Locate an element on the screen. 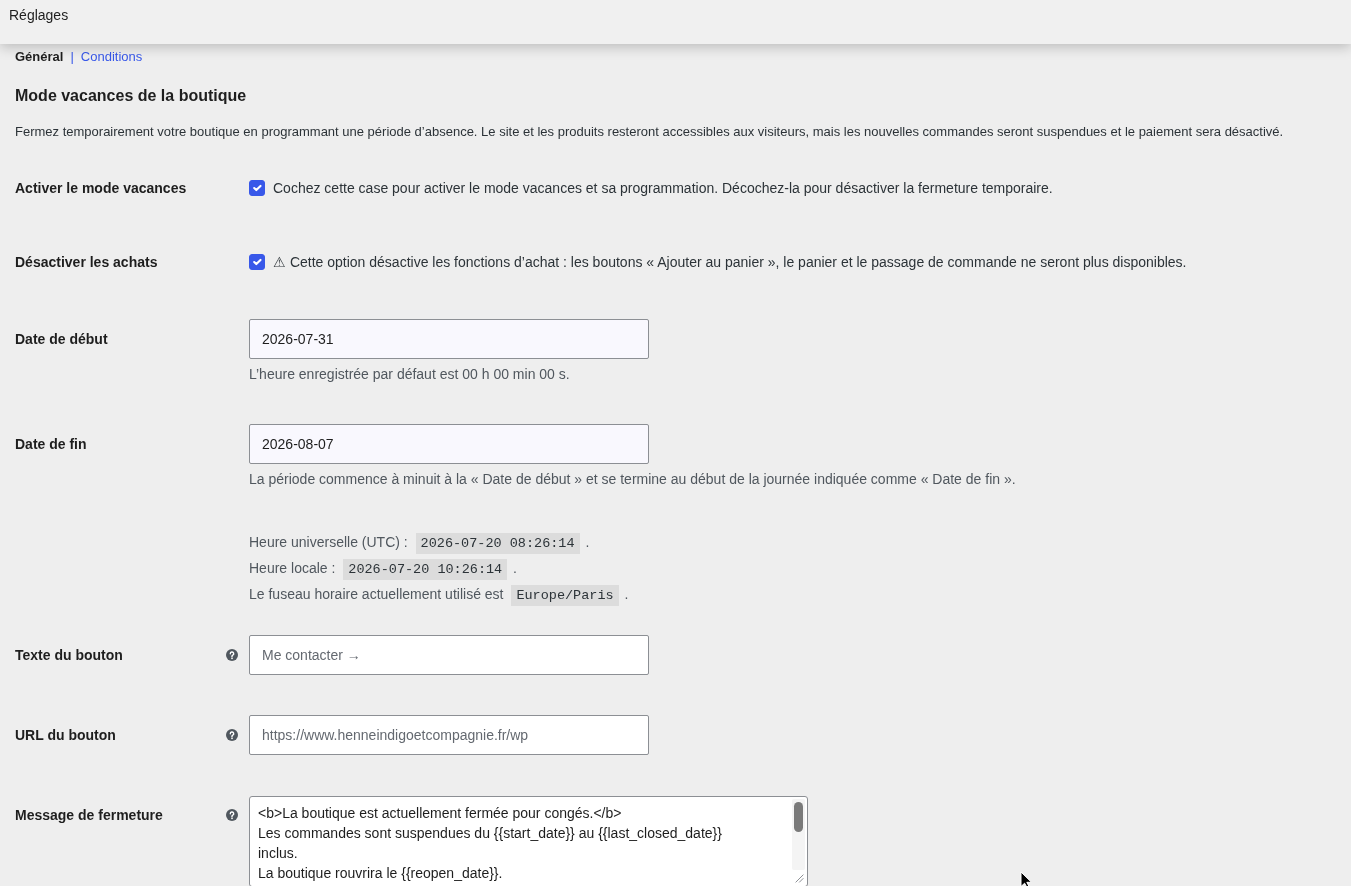 This screenshot has height=886, width=1351. text-input: Me contacter → is located at coordinates (449, 655).